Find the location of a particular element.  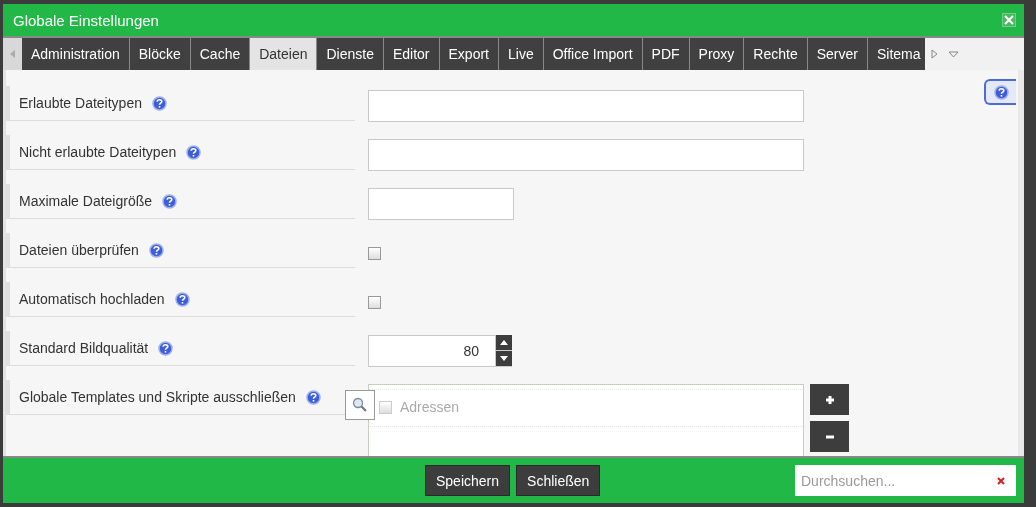

label-text: Globale Templates und Skripte ausschließen is located at coordinates (157, 397).